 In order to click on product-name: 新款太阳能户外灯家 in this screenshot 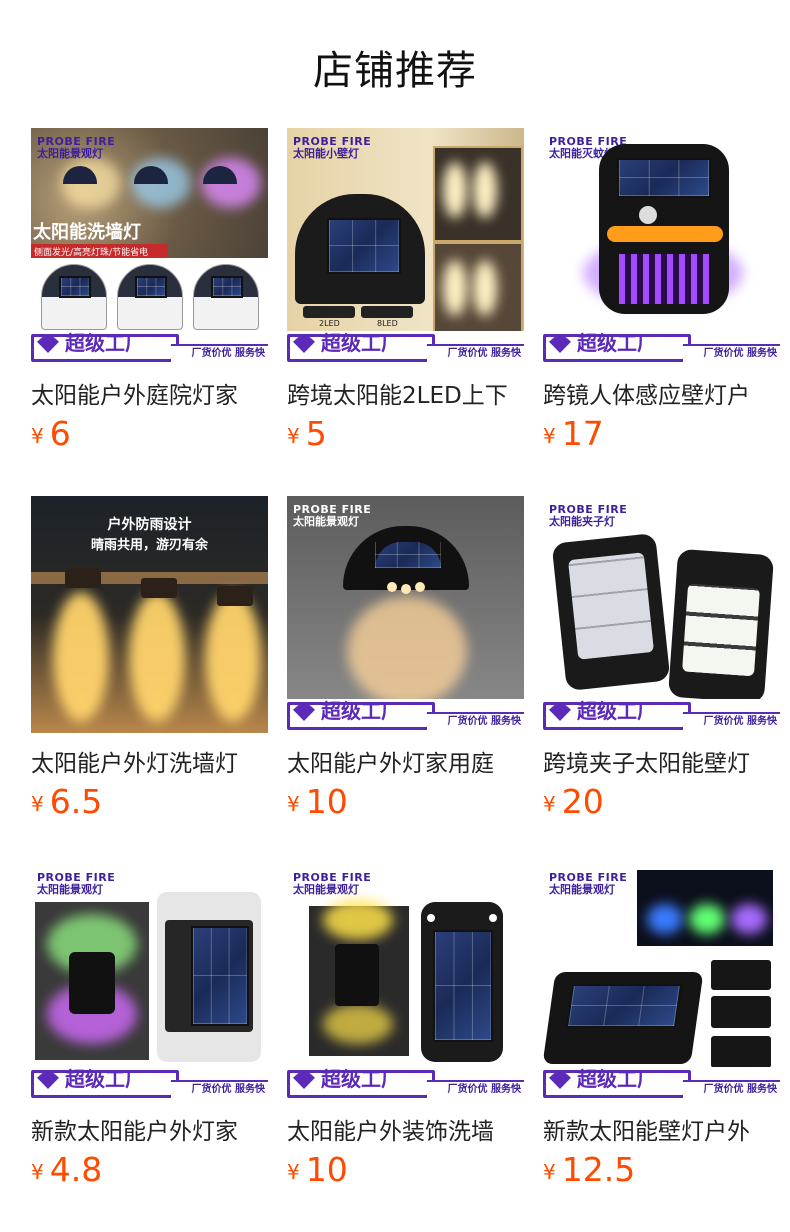, I will do `click(134, 1132)`.